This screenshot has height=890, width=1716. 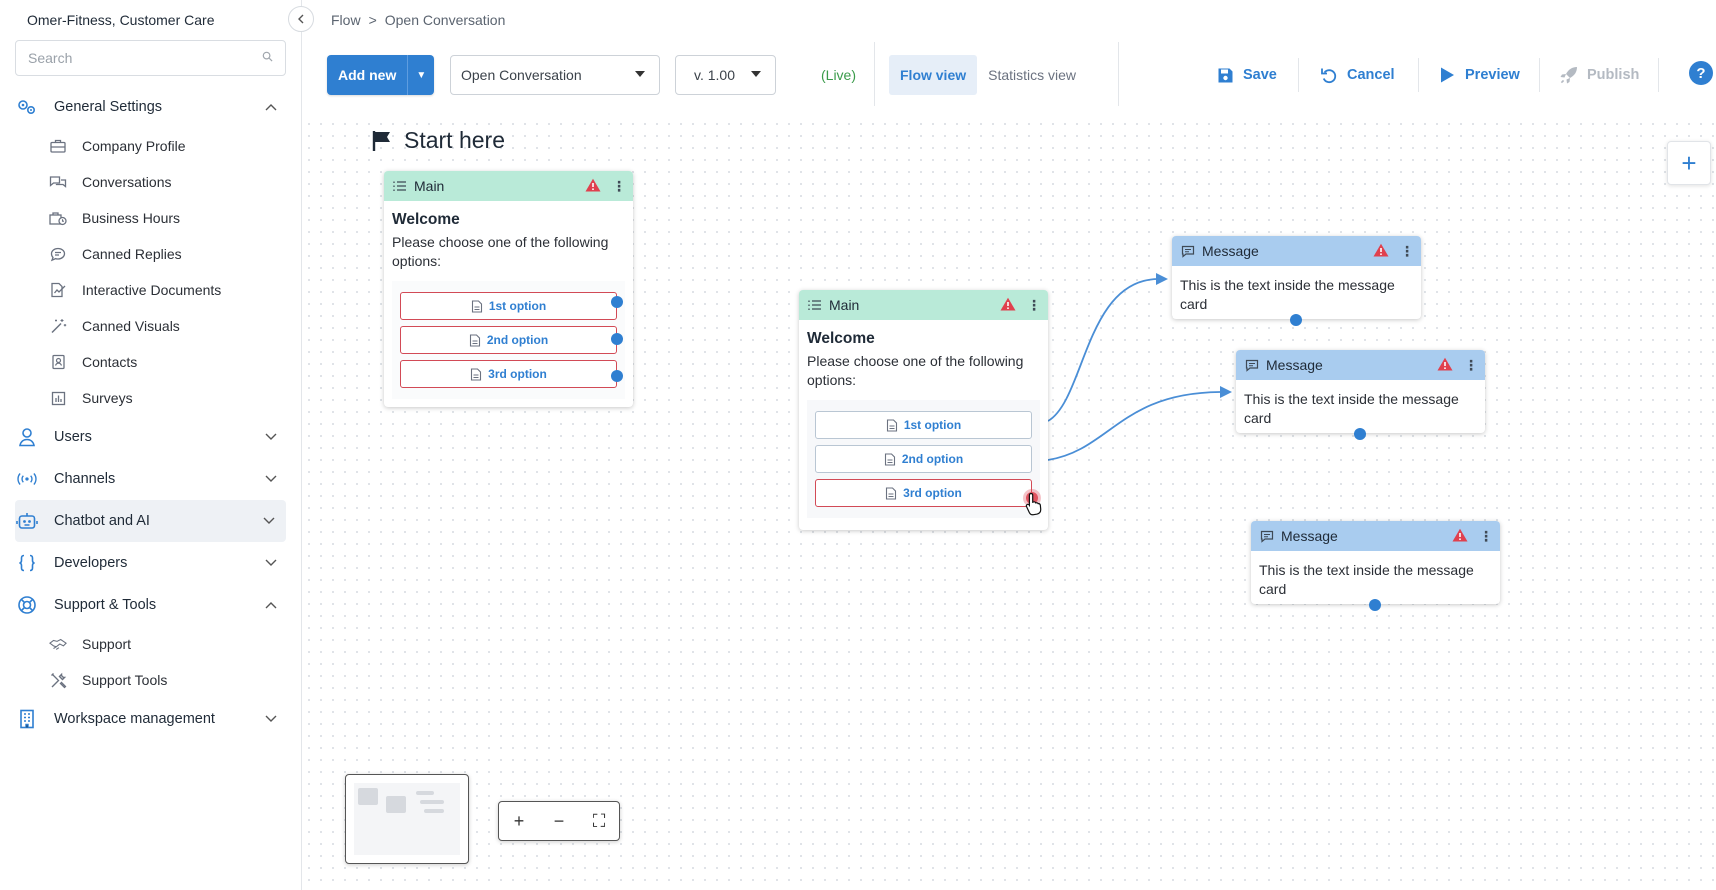 What do you see at coordinates (58, 218) in the screenshot?
I see `clock-icon` at bounding box center [58, 218].